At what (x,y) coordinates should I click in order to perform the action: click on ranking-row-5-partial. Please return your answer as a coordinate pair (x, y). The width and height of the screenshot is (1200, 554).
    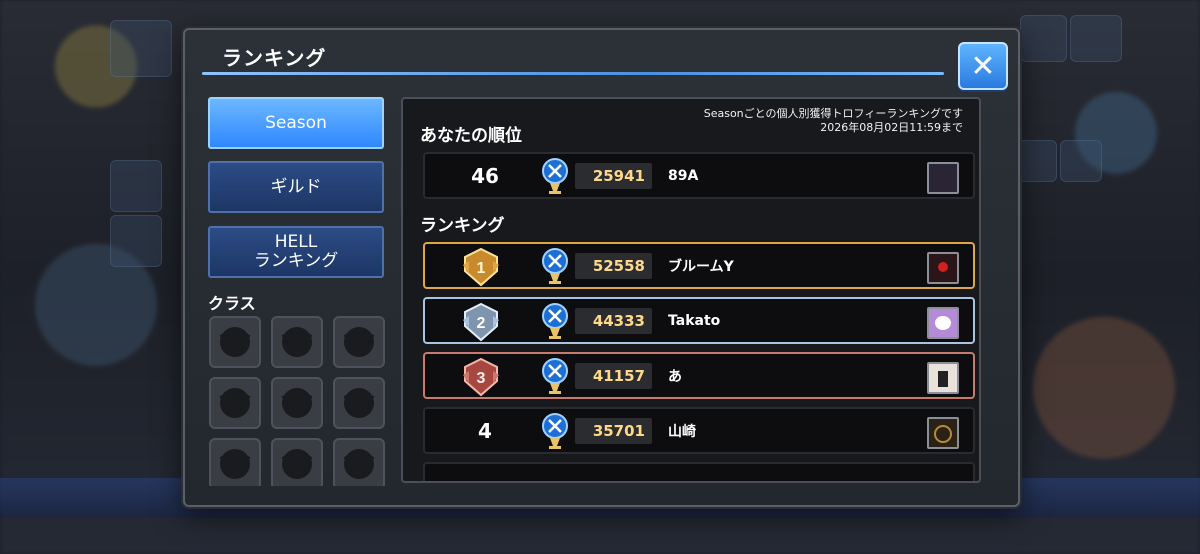
    Looking at the image, I should click on (699, 471).